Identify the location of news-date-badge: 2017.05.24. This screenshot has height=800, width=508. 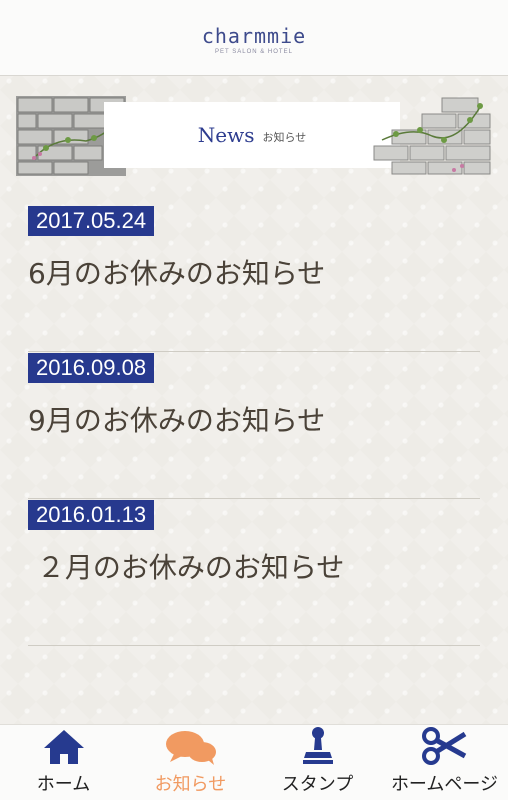
(91, 221).